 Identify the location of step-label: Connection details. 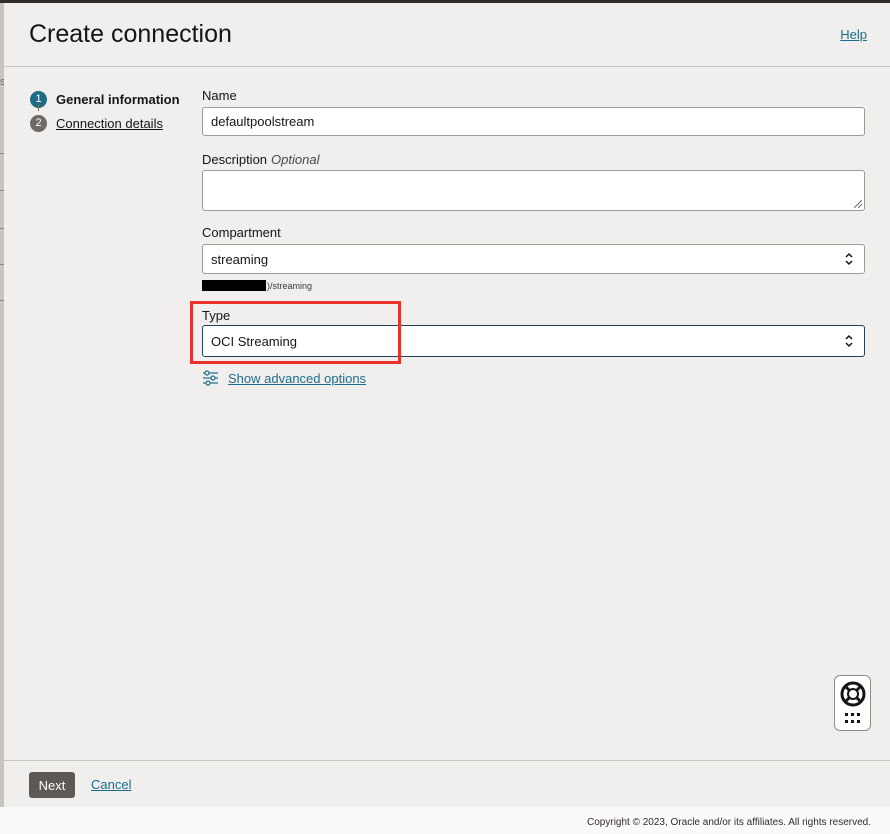
(109, 123).